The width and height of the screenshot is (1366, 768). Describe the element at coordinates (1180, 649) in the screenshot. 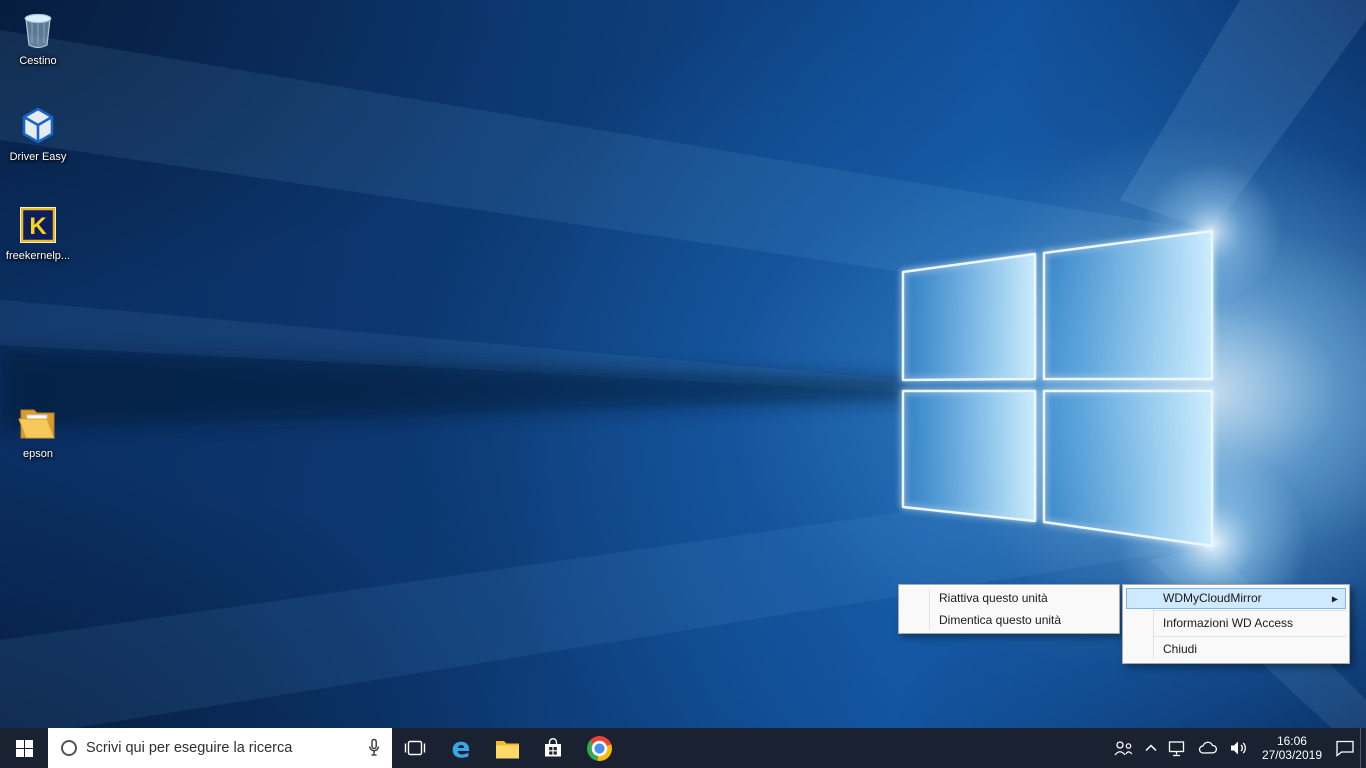

I see `menu-item-label: Chiudi` at that location.